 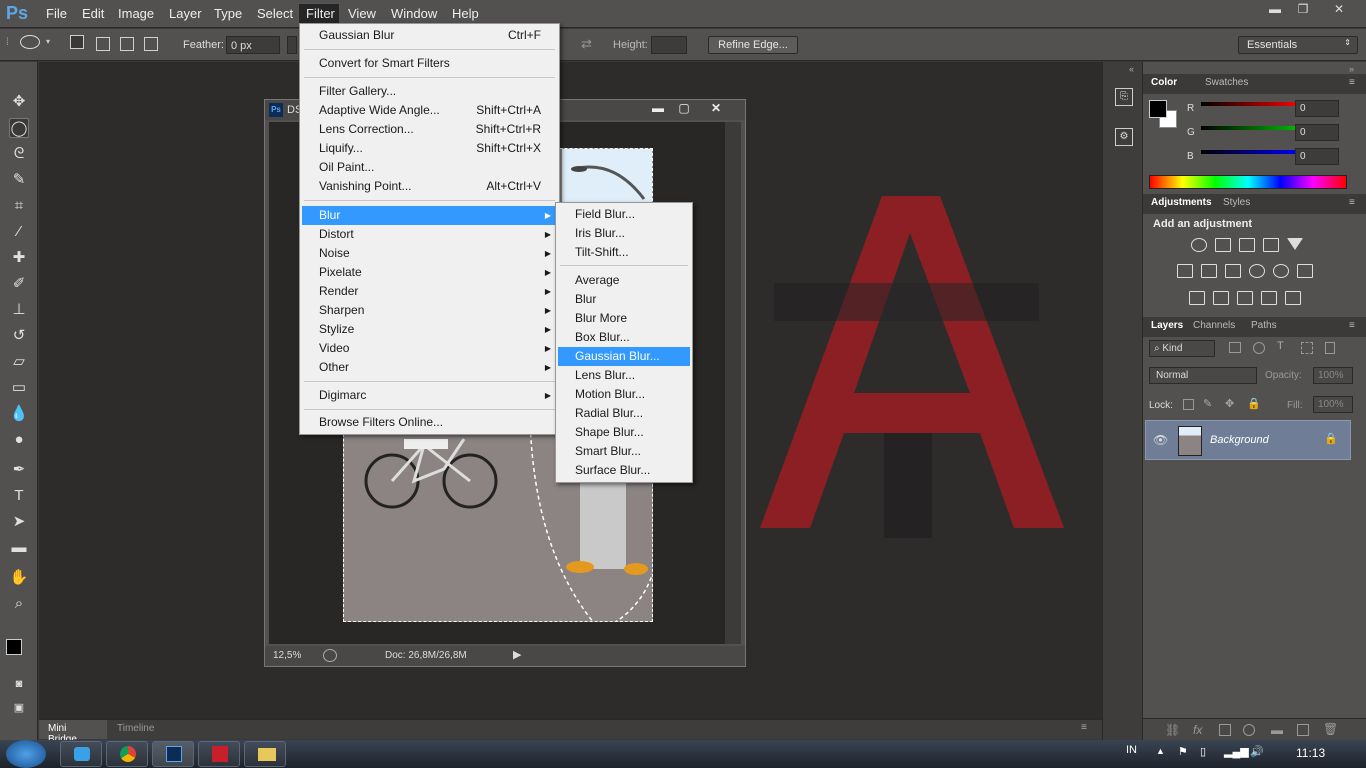 What do you see at coordinates (1251, 152) in the screenshot?
I see `blue-slider` at bounding box center [1251, 152].